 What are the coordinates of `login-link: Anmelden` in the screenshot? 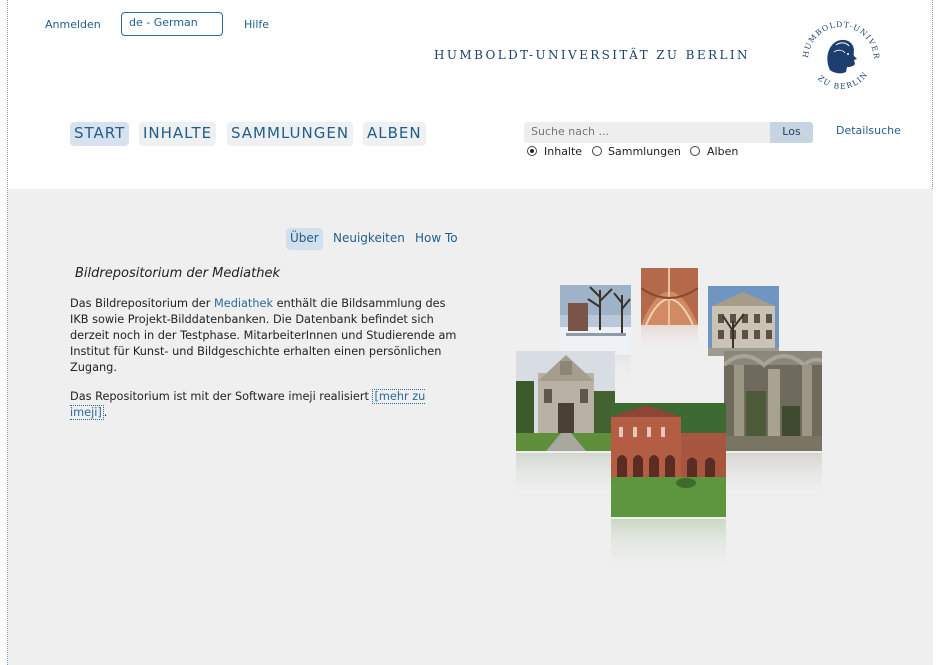 It's located at (73, 24).